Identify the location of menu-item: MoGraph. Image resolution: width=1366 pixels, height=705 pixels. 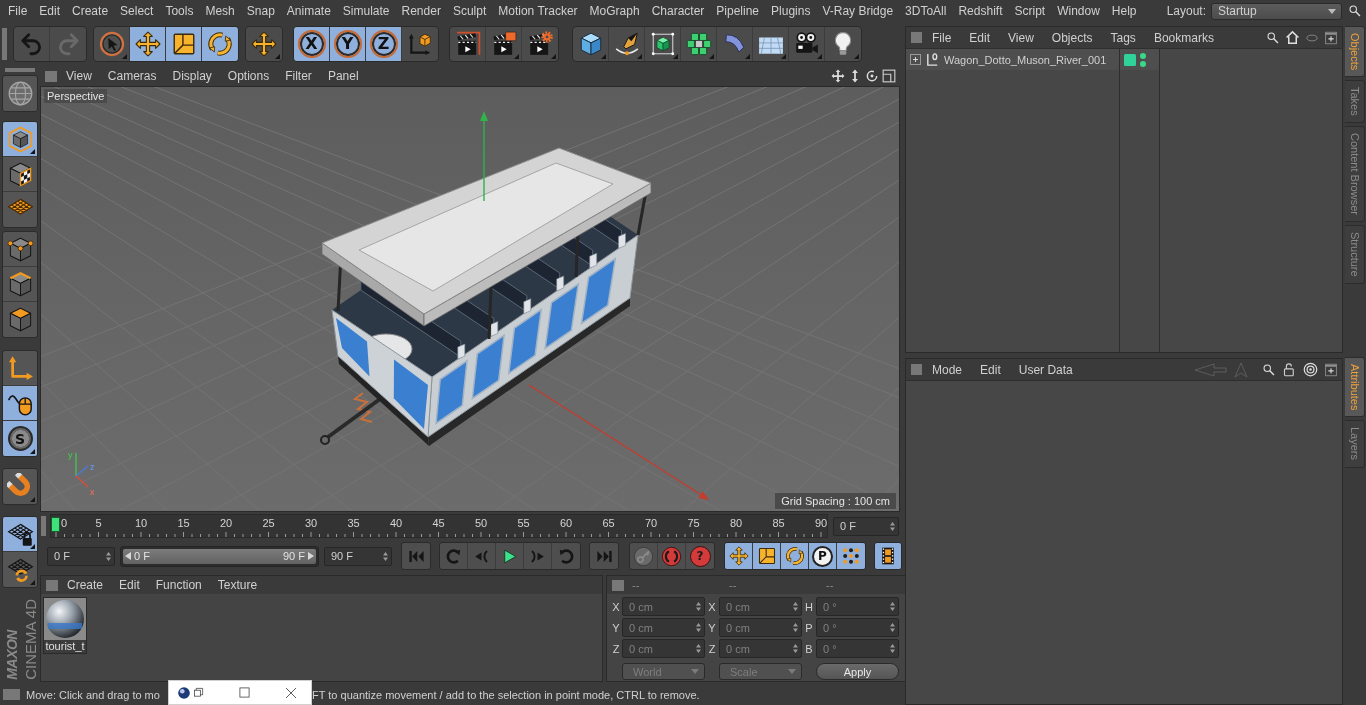
(614, 11).